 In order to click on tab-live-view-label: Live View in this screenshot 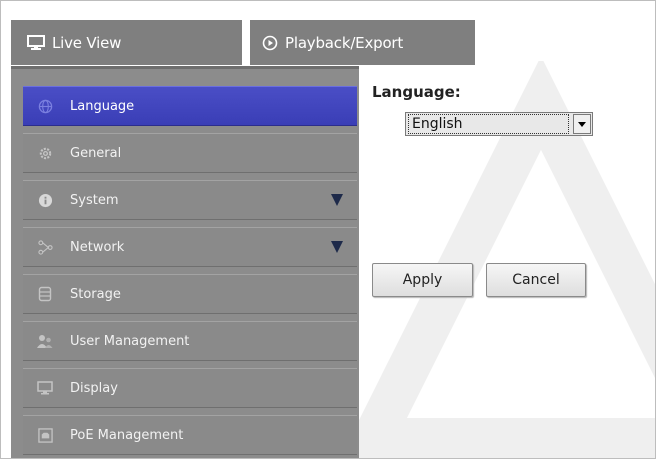, I will do `click(87, 42)`.